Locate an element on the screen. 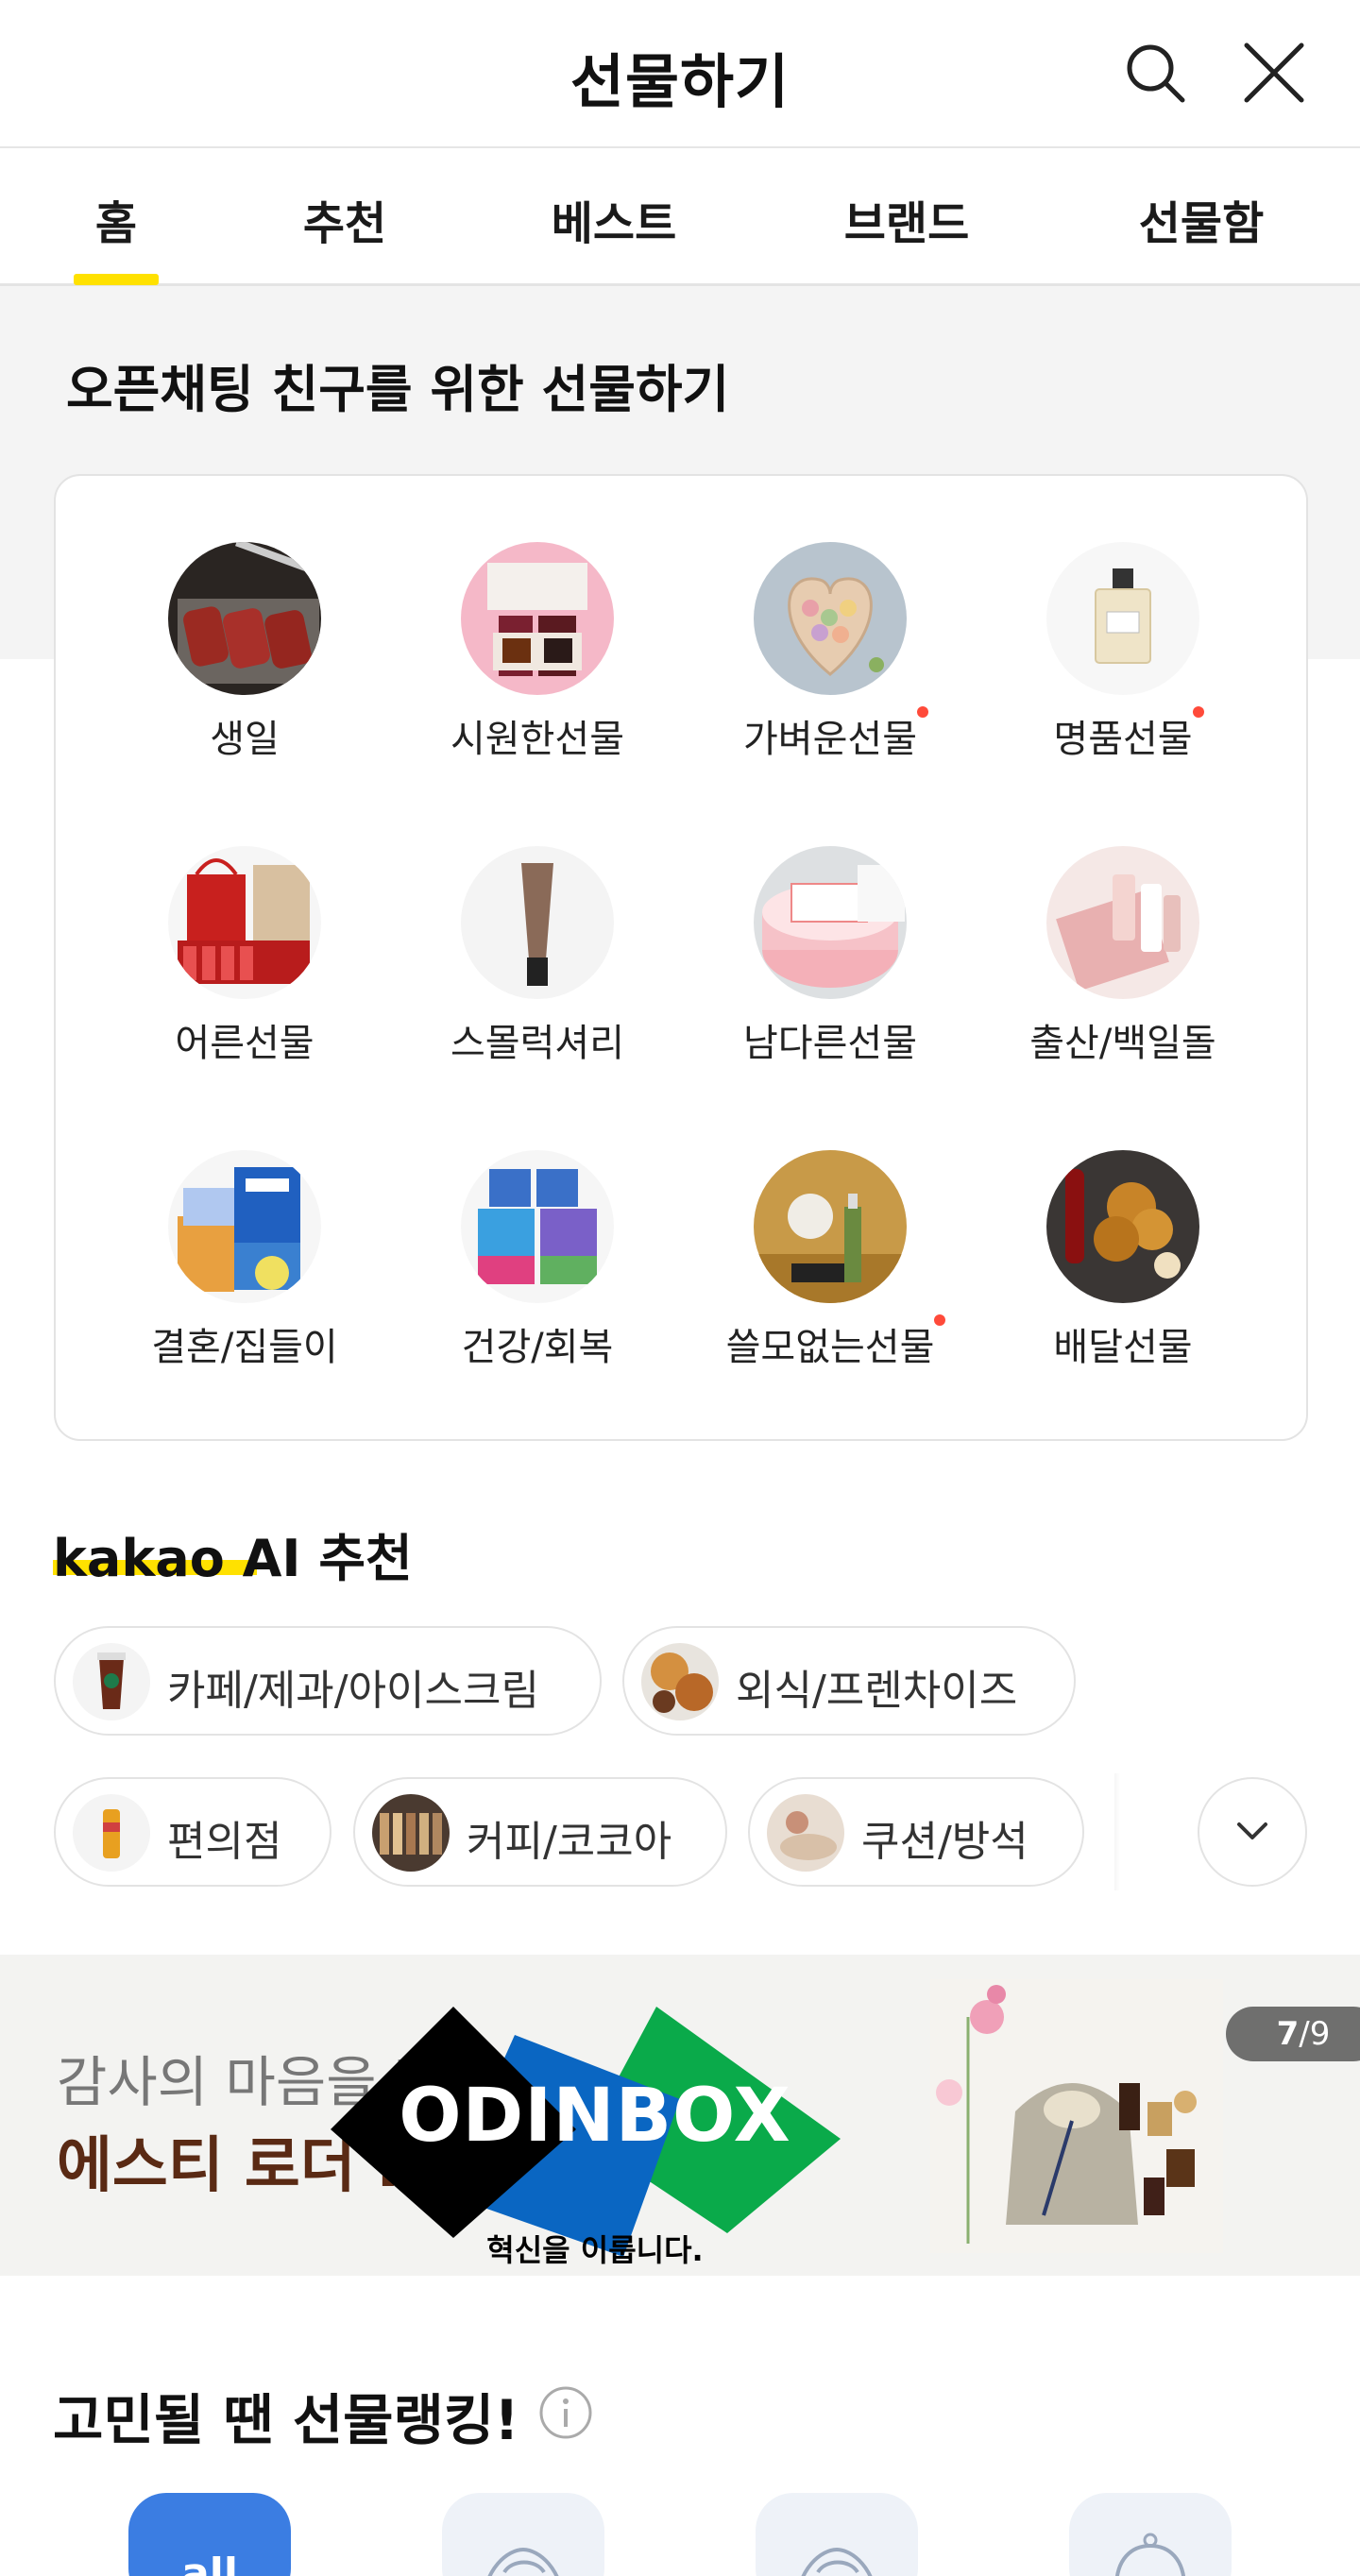 This screenshot has width=1360, height=2576. steak-thumbnail is located at coordinates (244, 618).